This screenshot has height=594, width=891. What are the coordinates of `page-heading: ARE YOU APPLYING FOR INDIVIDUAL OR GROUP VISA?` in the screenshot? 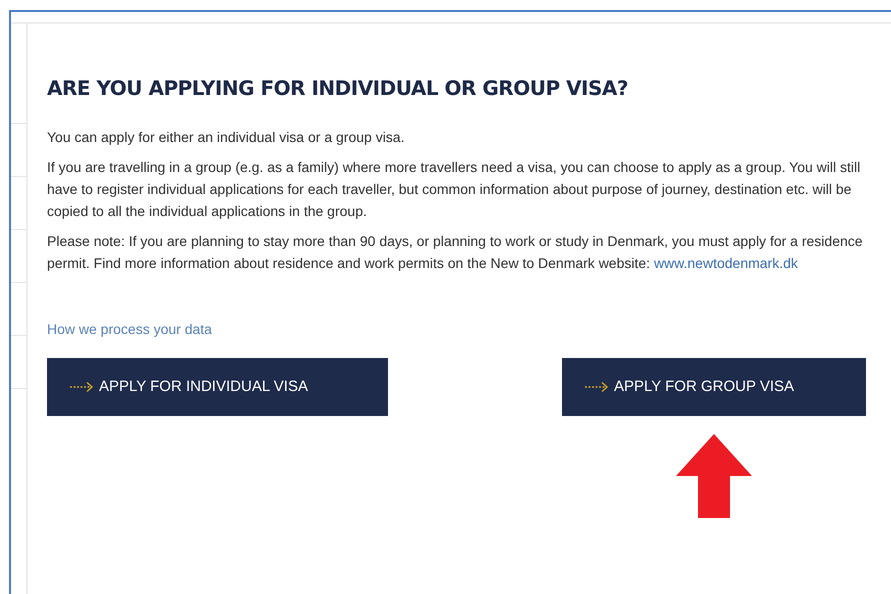 It's located at (338, 88).